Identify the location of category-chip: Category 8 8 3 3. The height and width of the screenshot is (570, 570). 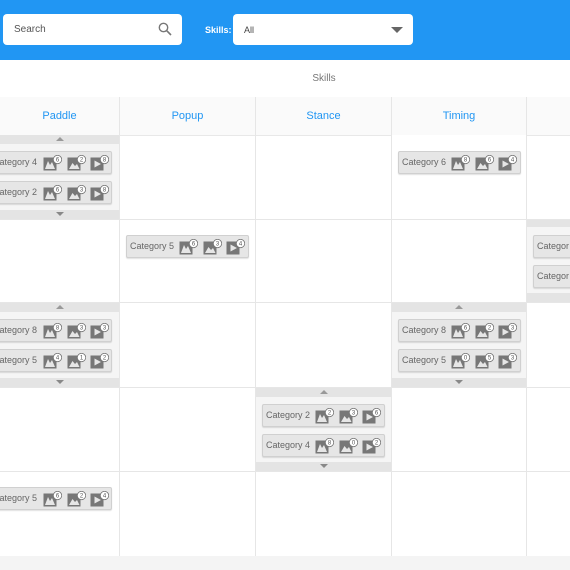
(56, 330).